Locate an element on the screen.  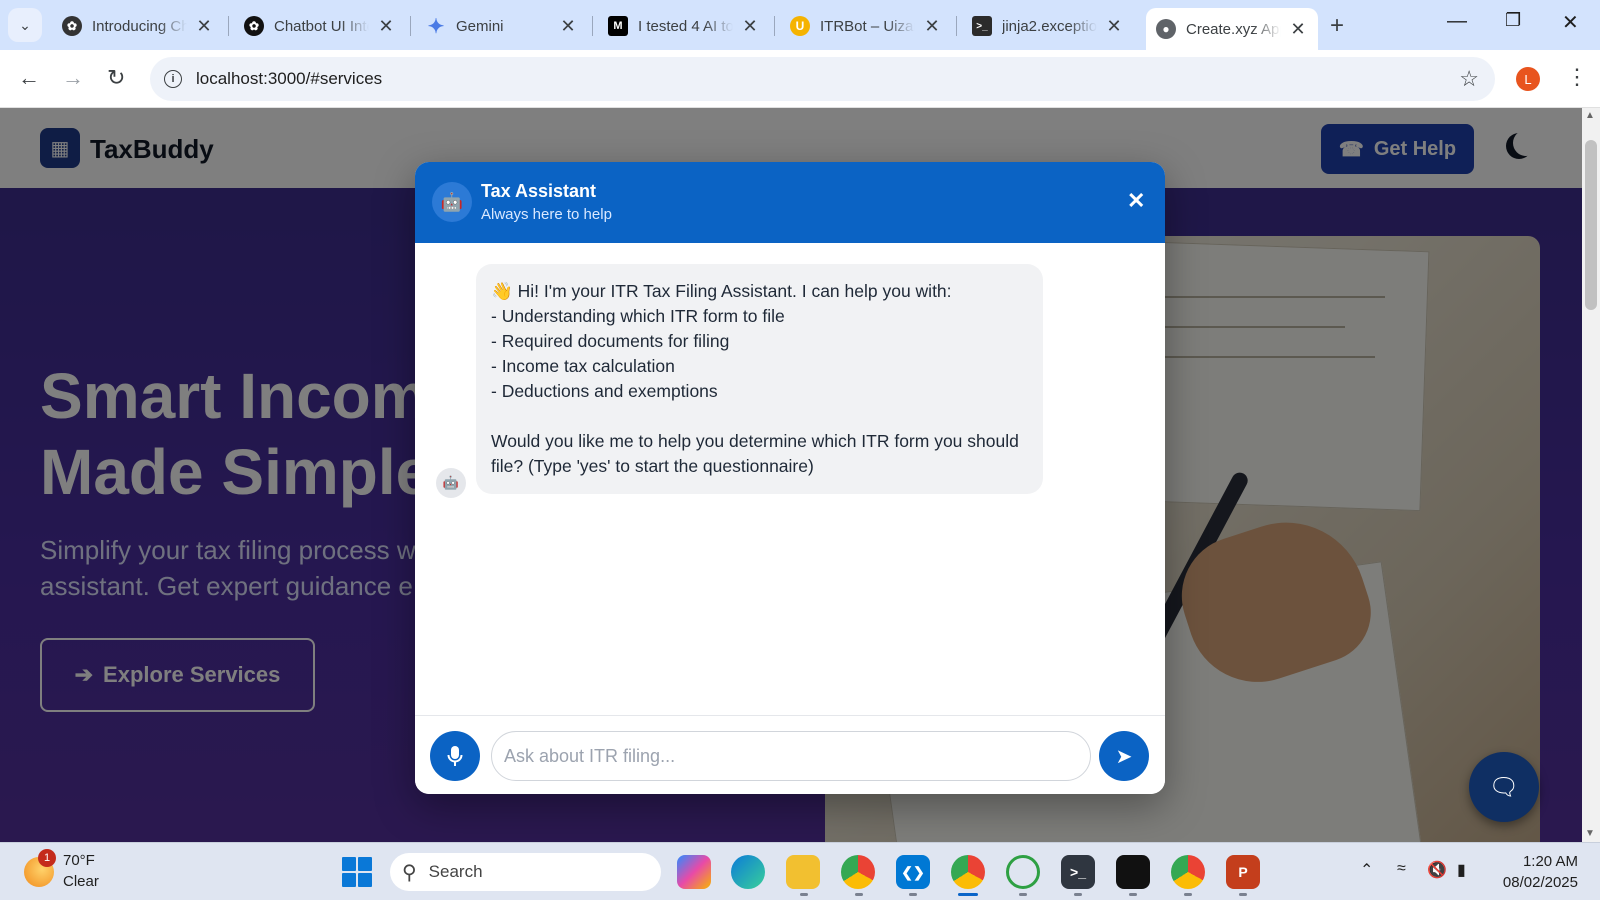
chat-input is located at coordinates (791, 756).